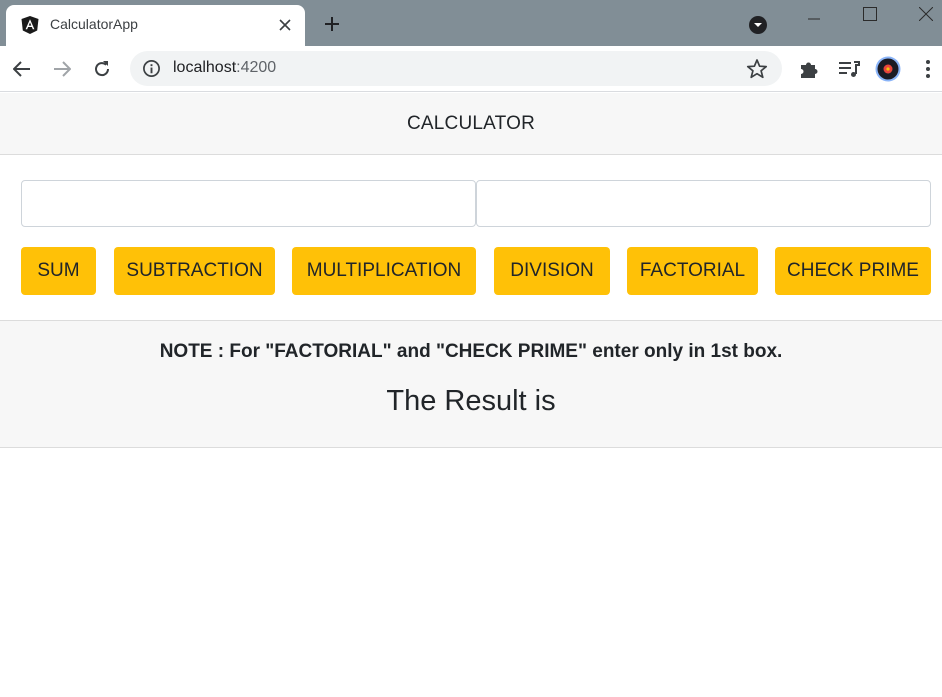 Image resolution: width=942 pixels, height=697 pixels. I want to click on reload-icon, so click(102, 69).